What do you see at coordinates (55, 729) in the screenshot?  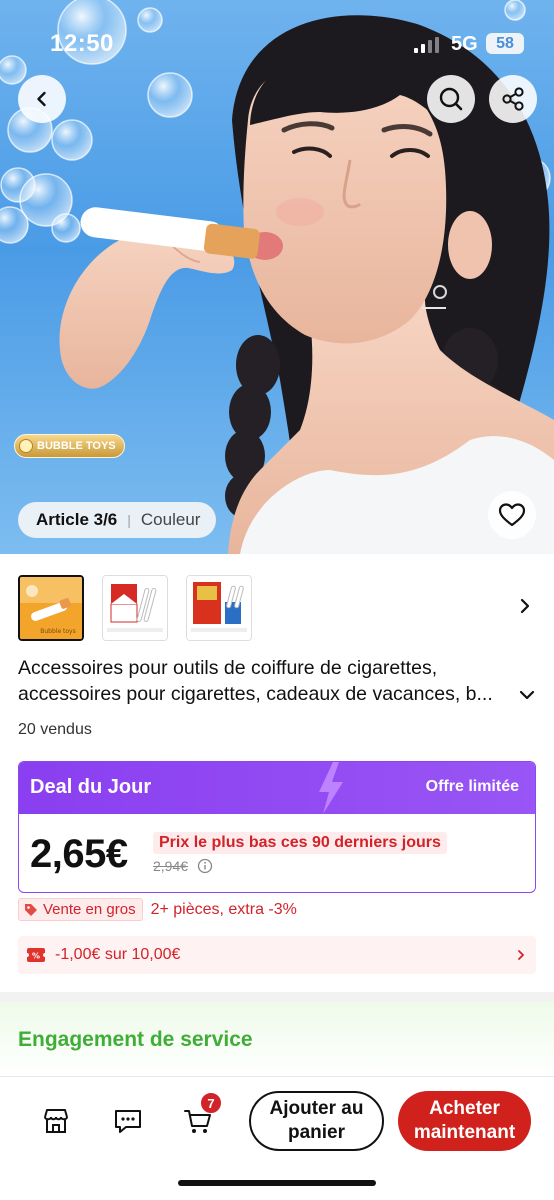 I see `sold-count: 20 vendus` at bounding box center [55, 729].